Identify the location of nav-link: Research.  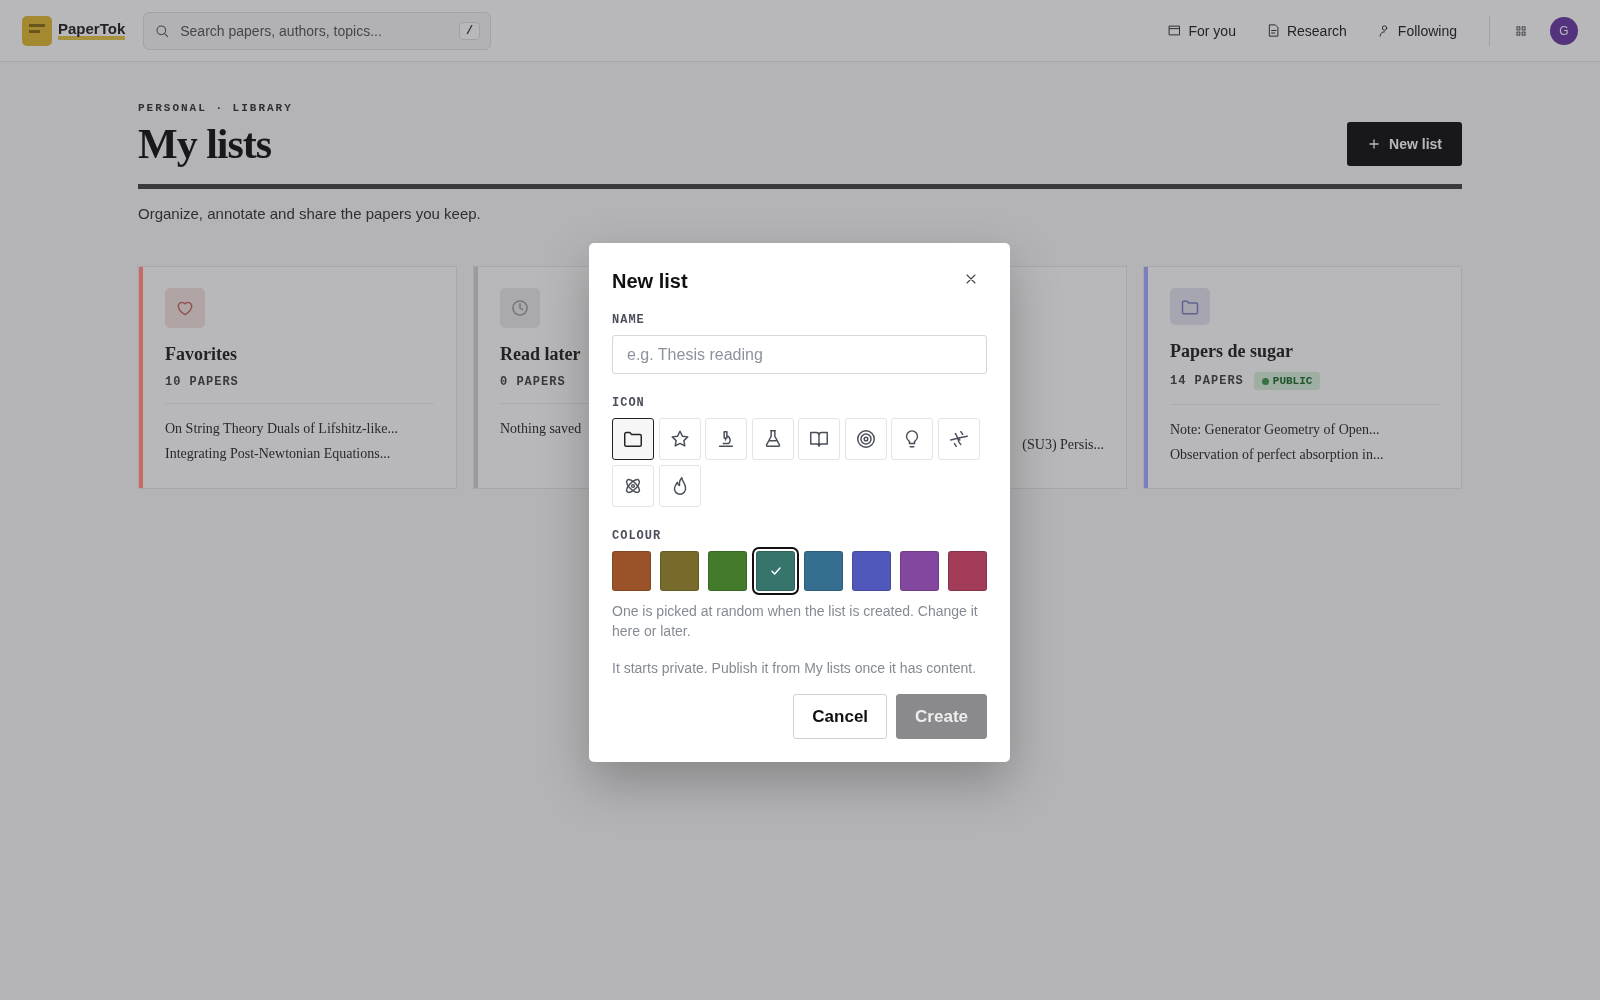
(1306, 30).